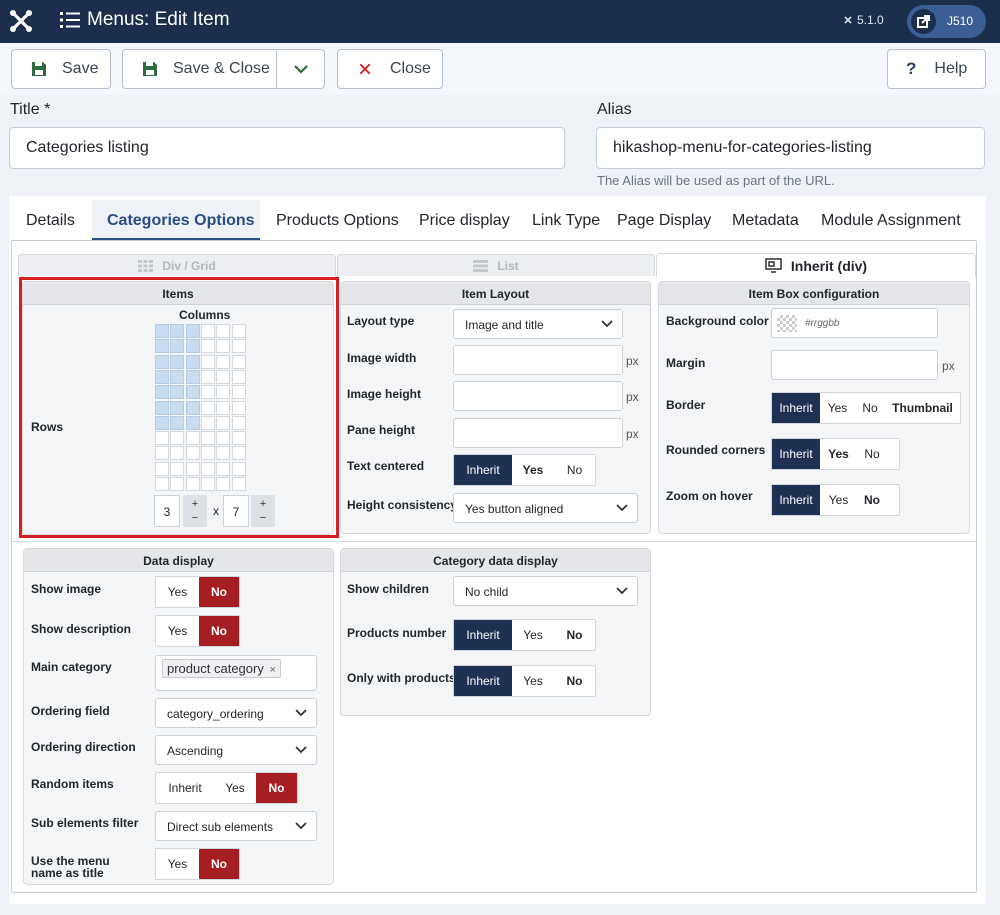 This screenshot has width=1000, height=915. What do you see at coordinates (838, 454) in the screenshot?
I see `rounded-yes: Yes` at bounding box center [838, 454].